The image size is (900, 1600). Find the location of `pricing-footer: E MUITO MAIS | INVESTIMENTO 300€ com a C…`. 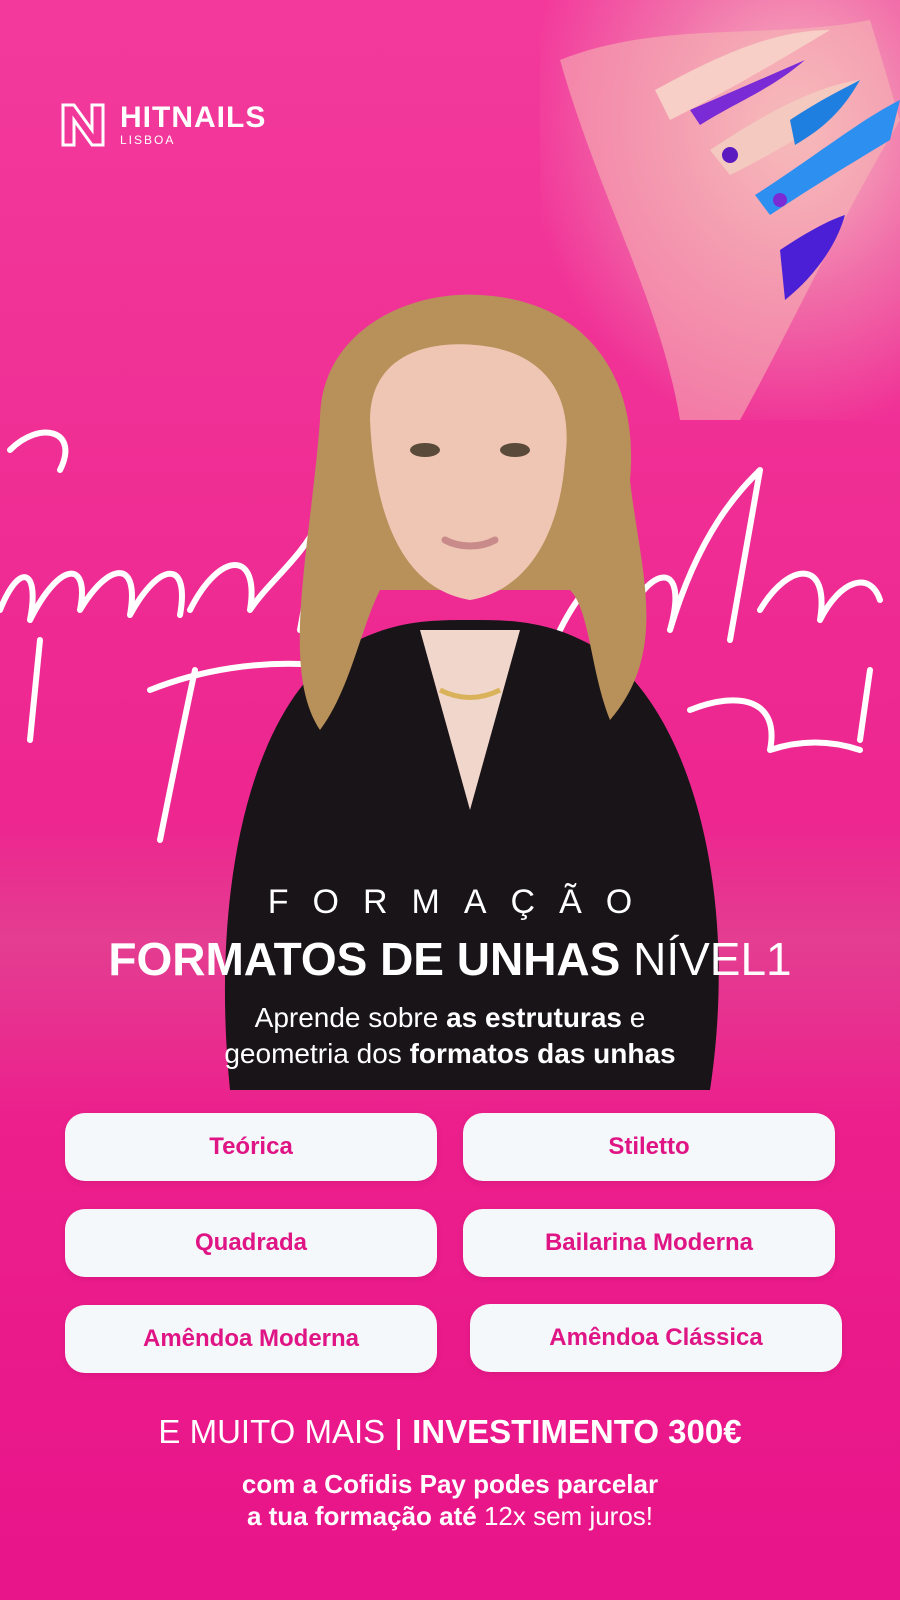

pricing-footer: E MUITO MAIS | INVESTIMENTO 300€ com a C… is located at coordinates (450, 1472).